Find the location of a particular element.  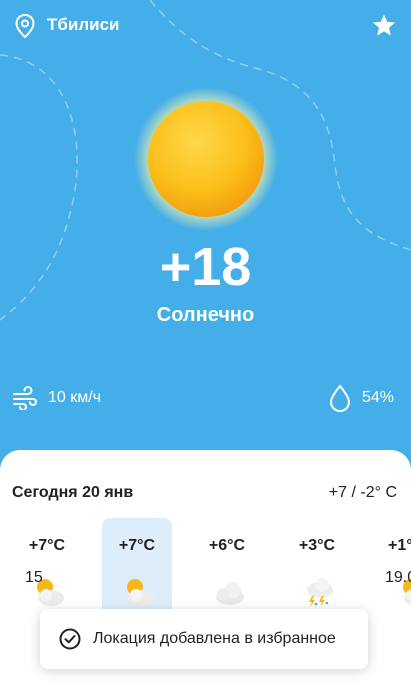

hour-time: 15 is located at coordinates (34, 577).